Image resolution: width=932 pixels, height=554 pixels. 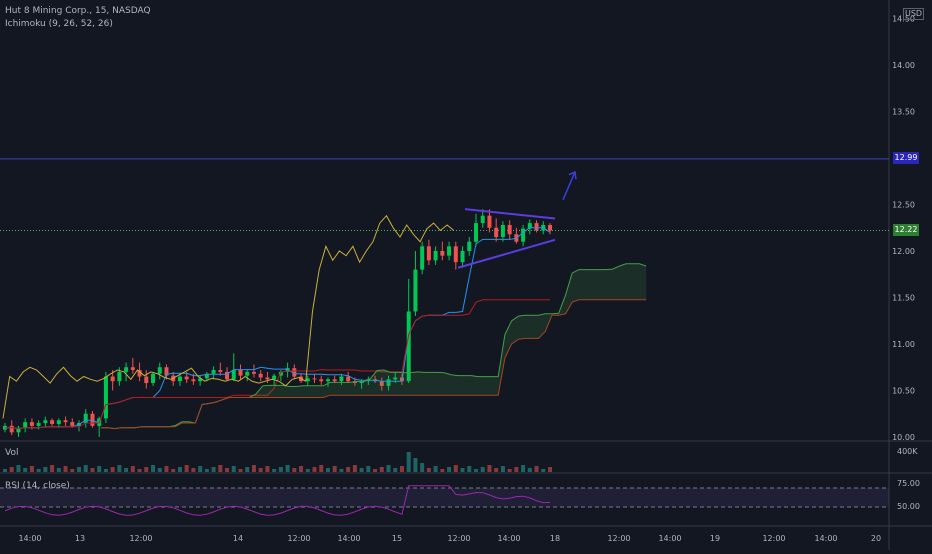 What do you see at coordinates (78, 11) in the screenshot?
I see `symbol-legend: Hut 8 Mining Corp., 15, NASDAQ` at bounding box center [78, 11].